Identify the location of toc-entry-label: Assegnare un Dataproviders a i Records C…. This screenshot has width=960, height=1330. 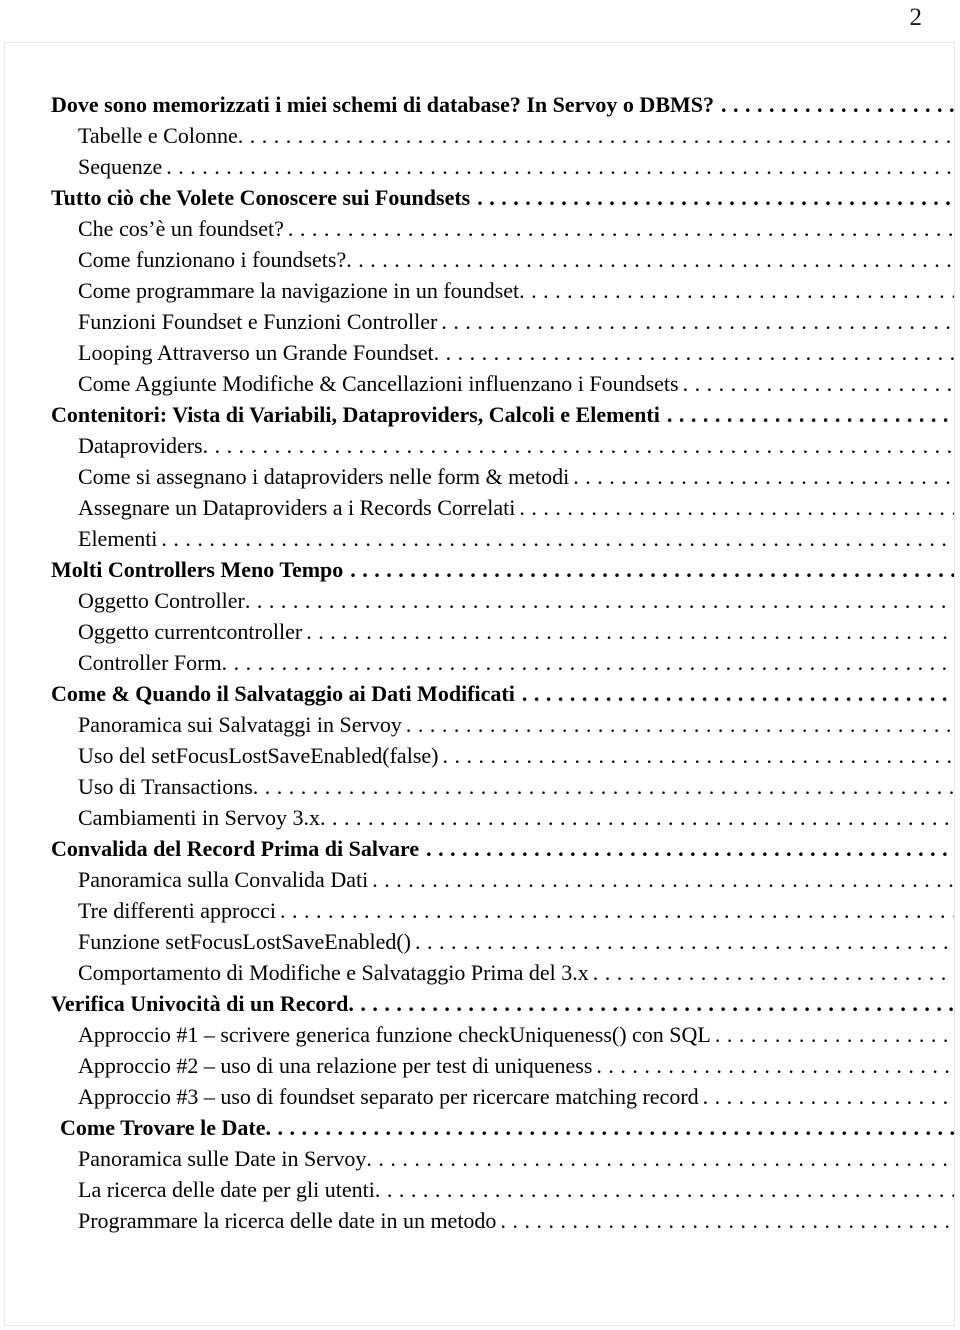
(297, 507).